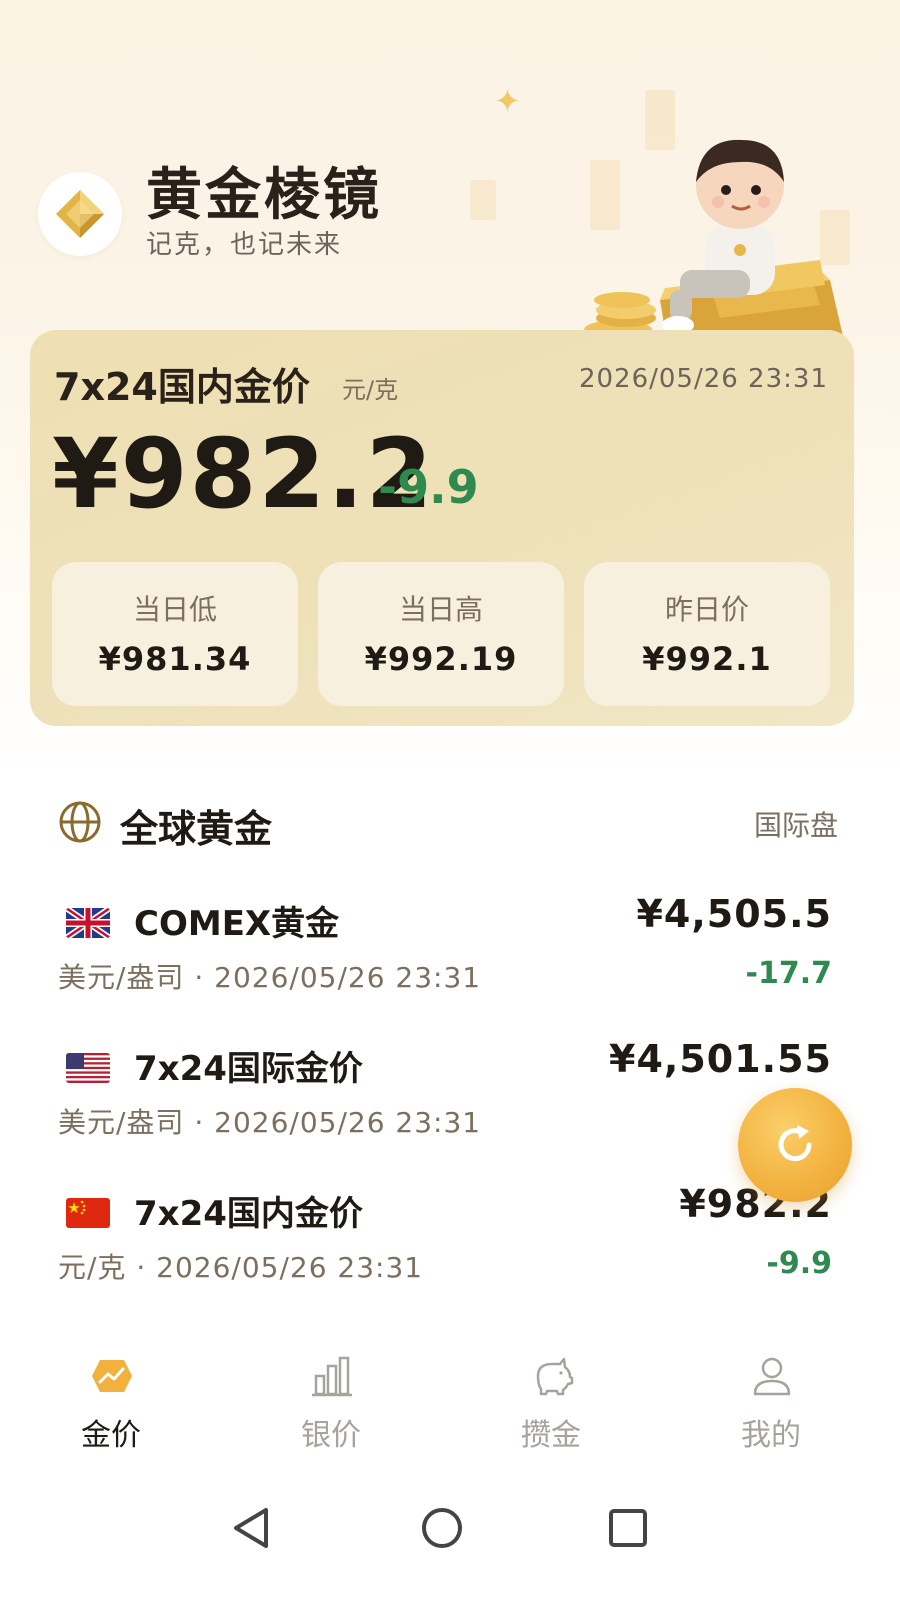 The image size is (900, 1600). What do you see at coordinates (244, 245) in the screenshot?
I see `app-slogan: 记克，也记未来` at bounding box center [244, 245].